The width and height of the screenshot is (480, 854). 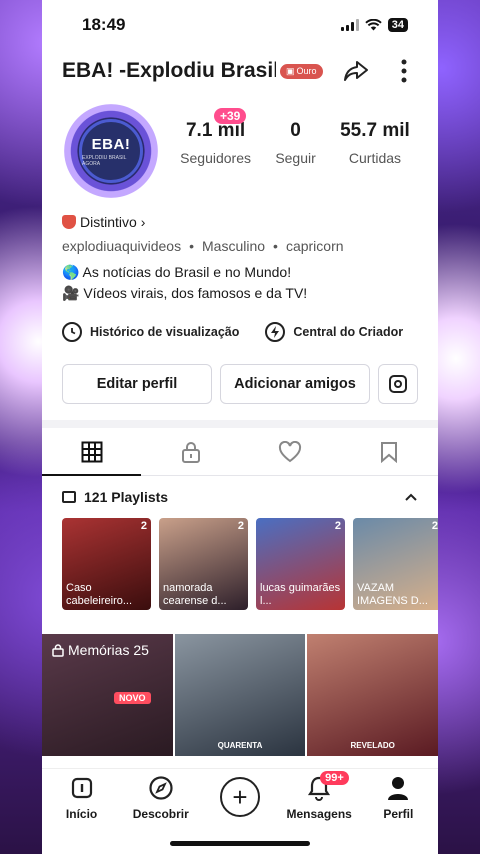 What do you see at coordinates (177, 272) in the screenshot?
I see `bio-line: 🌎 As notícias do Brasil e no Mundo!` at bounding box center [177, 272].